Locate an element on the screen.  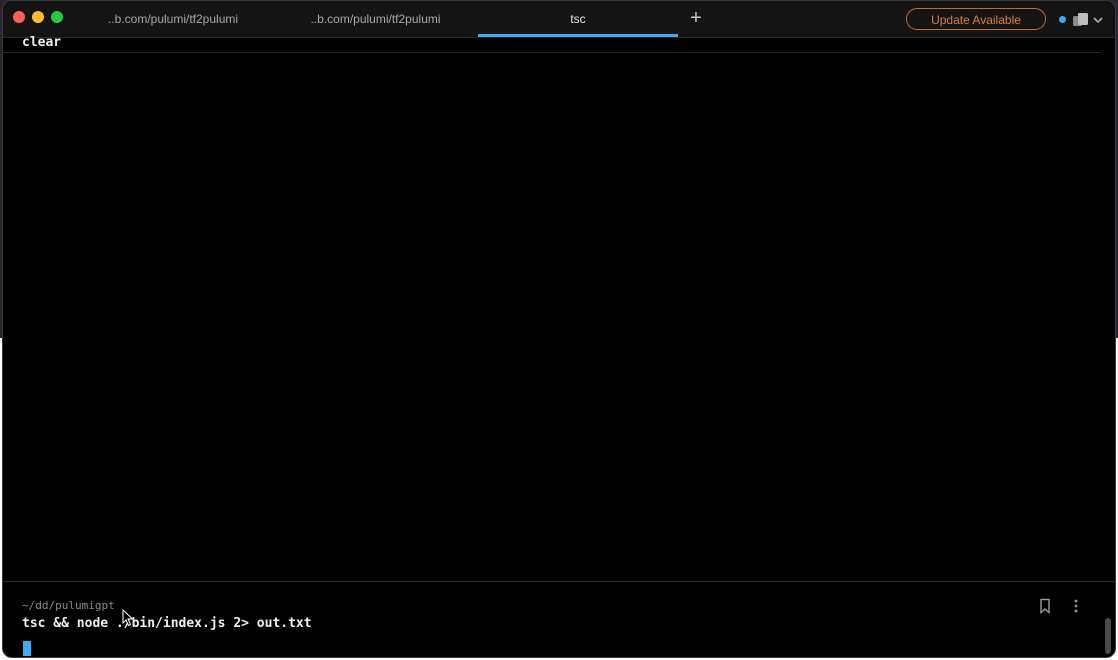
minimize-window-icon is located at coordinates (38, 17).